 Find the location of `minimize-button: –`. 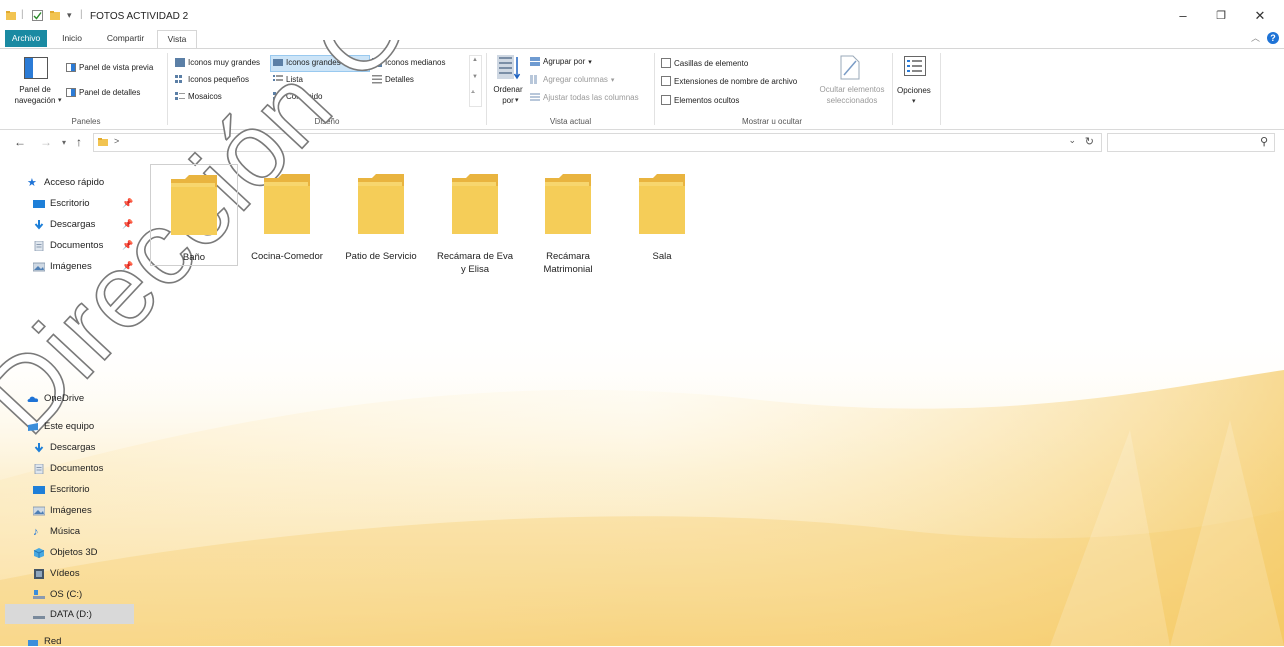

minimize-button: – is located at coordinates (1183, 16).